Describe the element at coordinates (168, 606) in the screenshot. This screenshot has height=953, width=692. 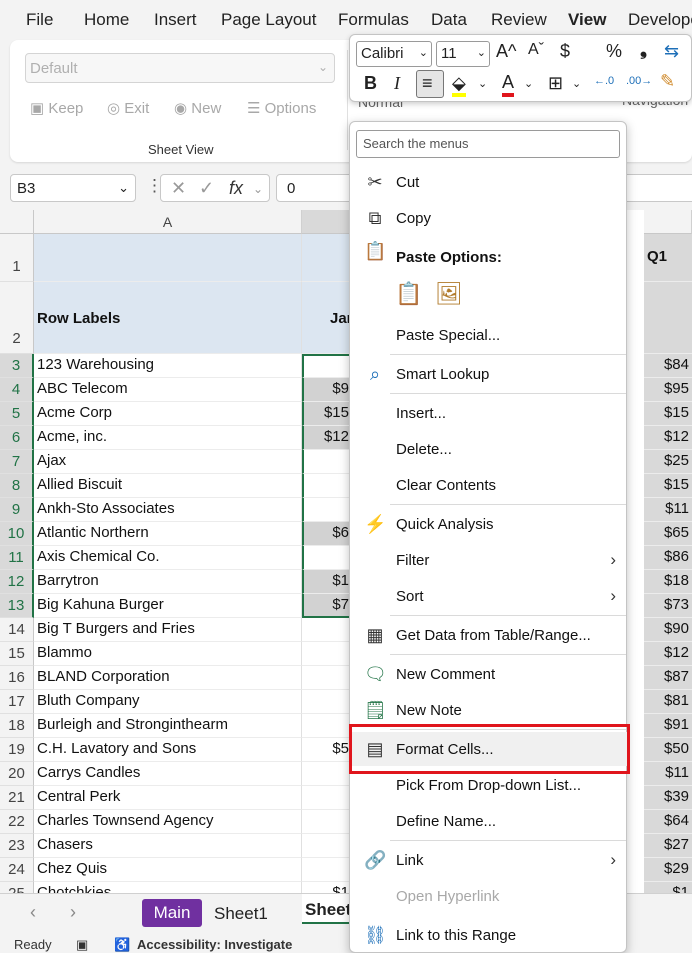
I see `cell-a: Big Kahuna Burger` at that location.